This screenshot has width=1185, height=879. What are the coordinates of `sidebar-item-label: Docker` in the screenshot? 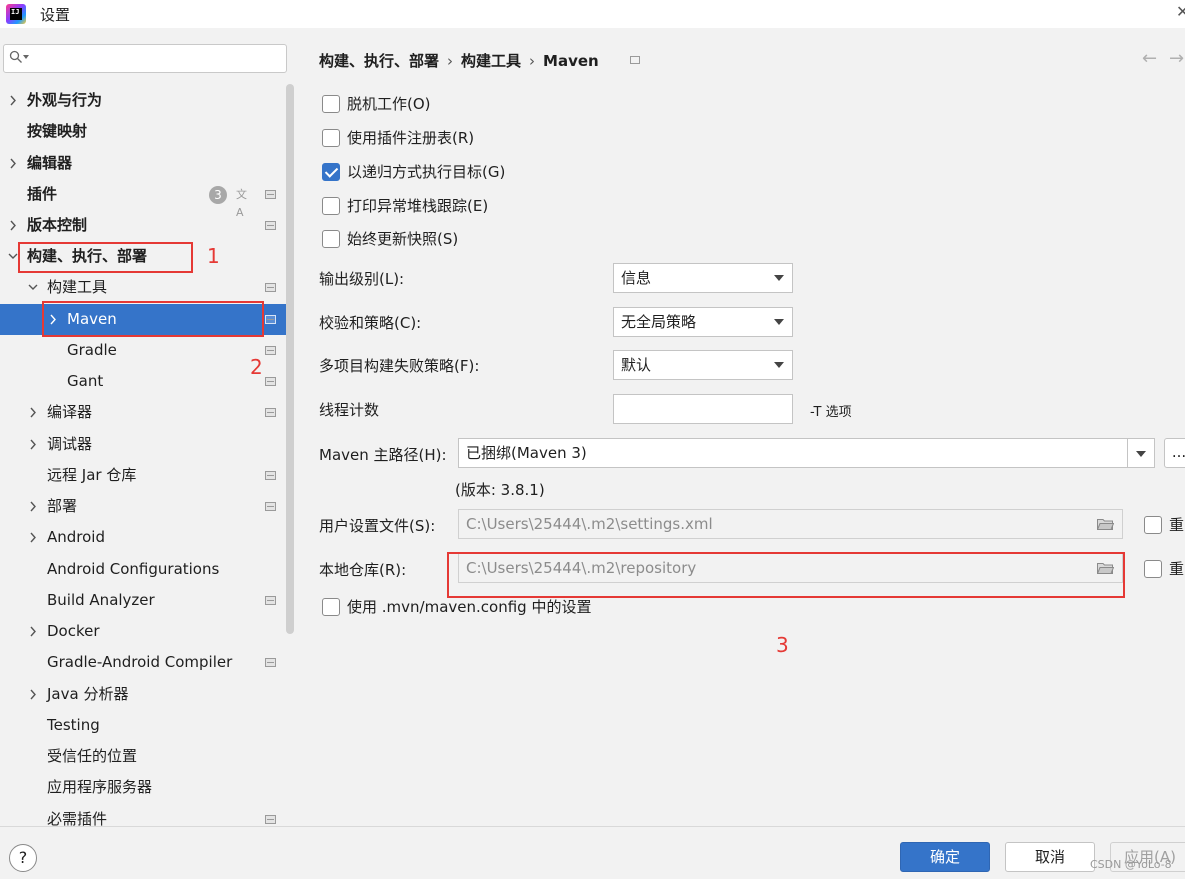 It's located at (73, 631).